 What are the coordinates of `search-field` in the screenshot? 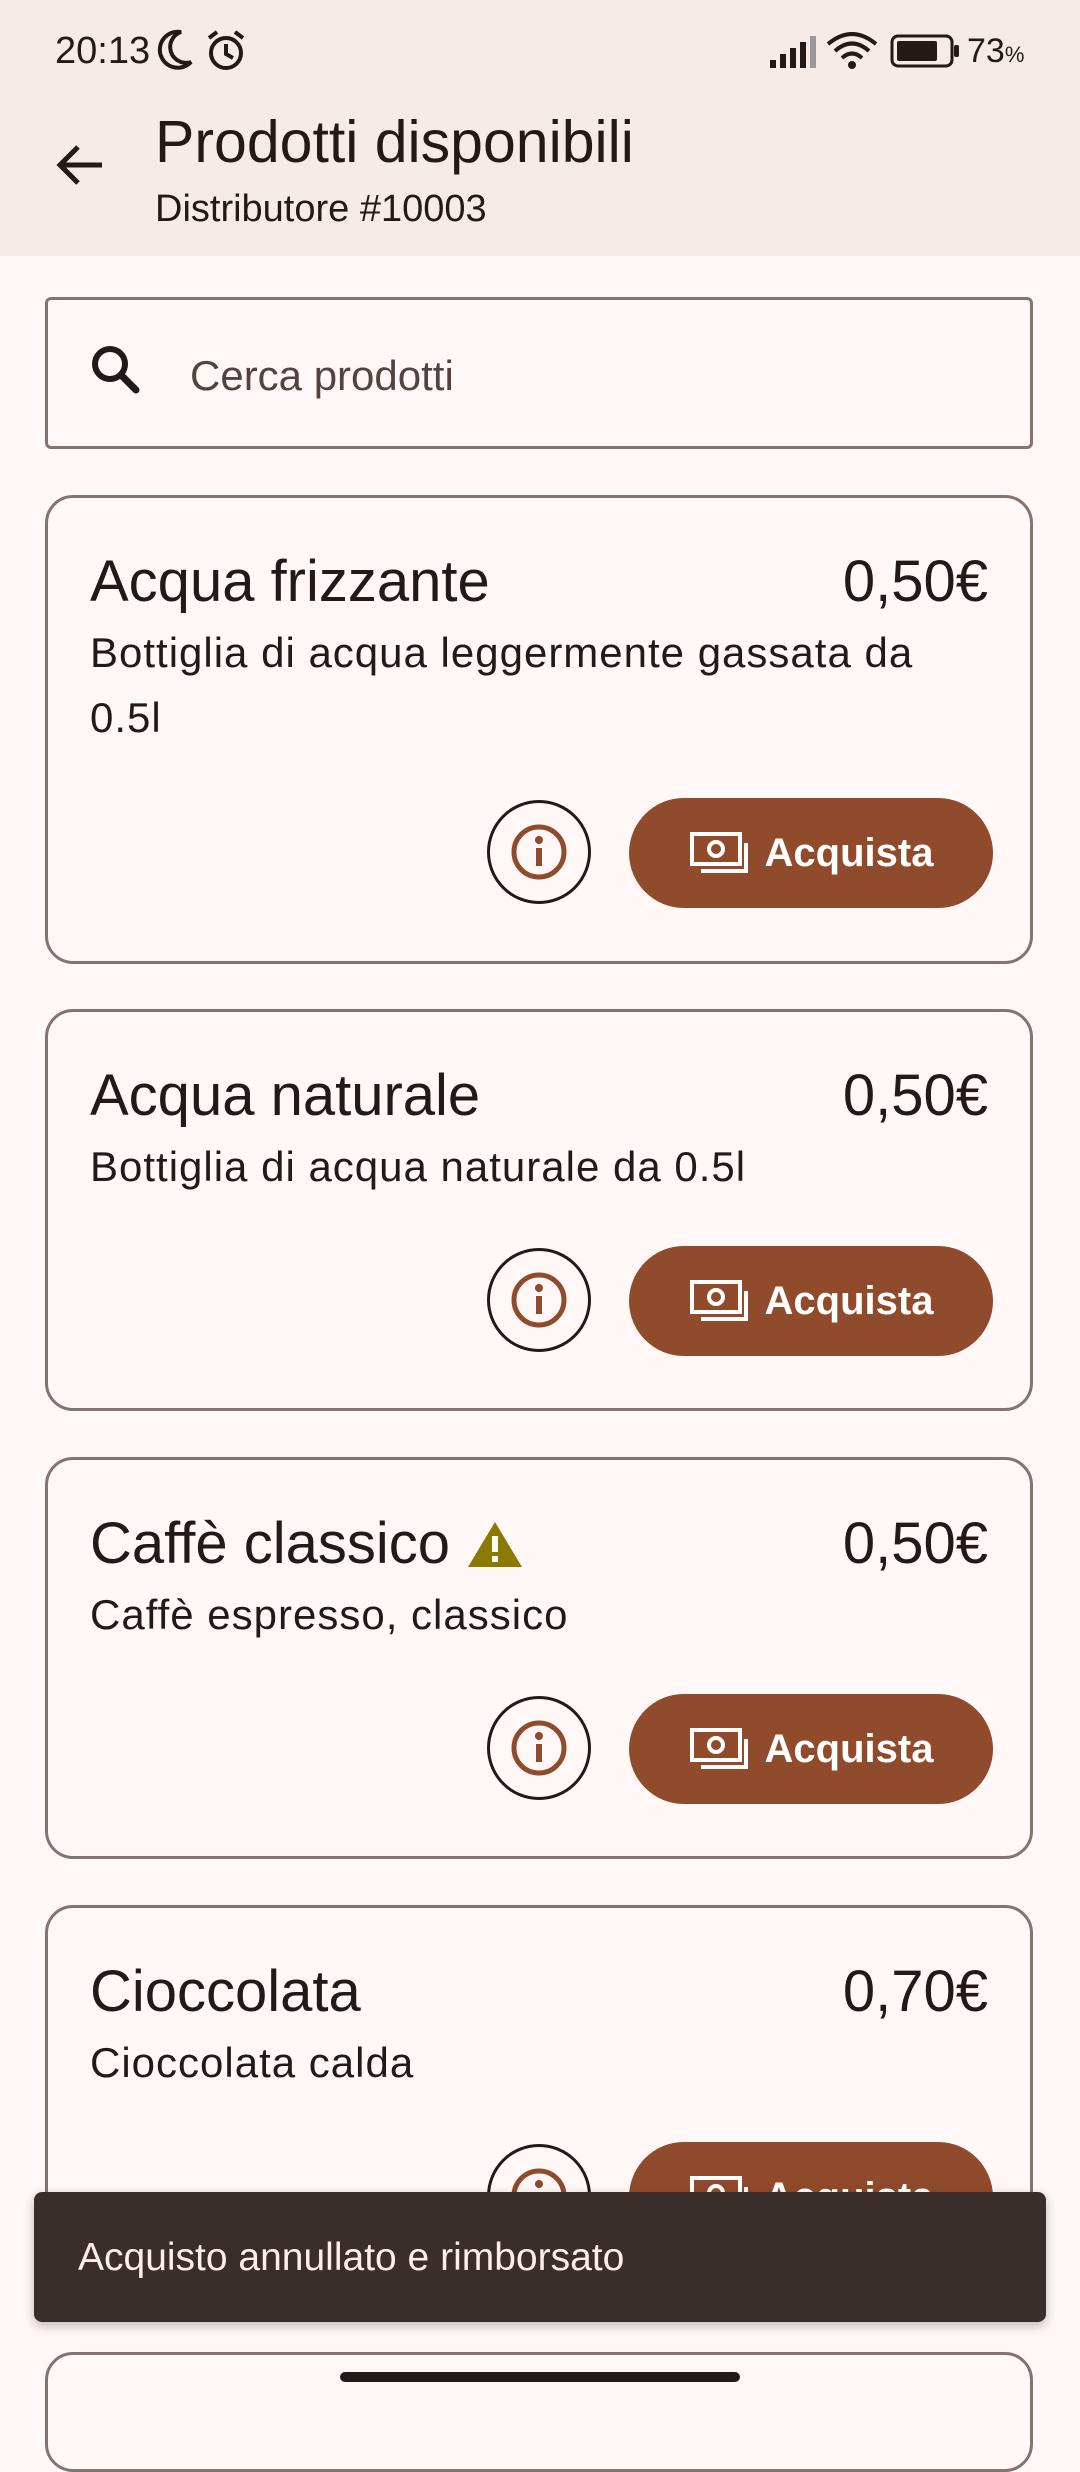 It's located at (539, 373).